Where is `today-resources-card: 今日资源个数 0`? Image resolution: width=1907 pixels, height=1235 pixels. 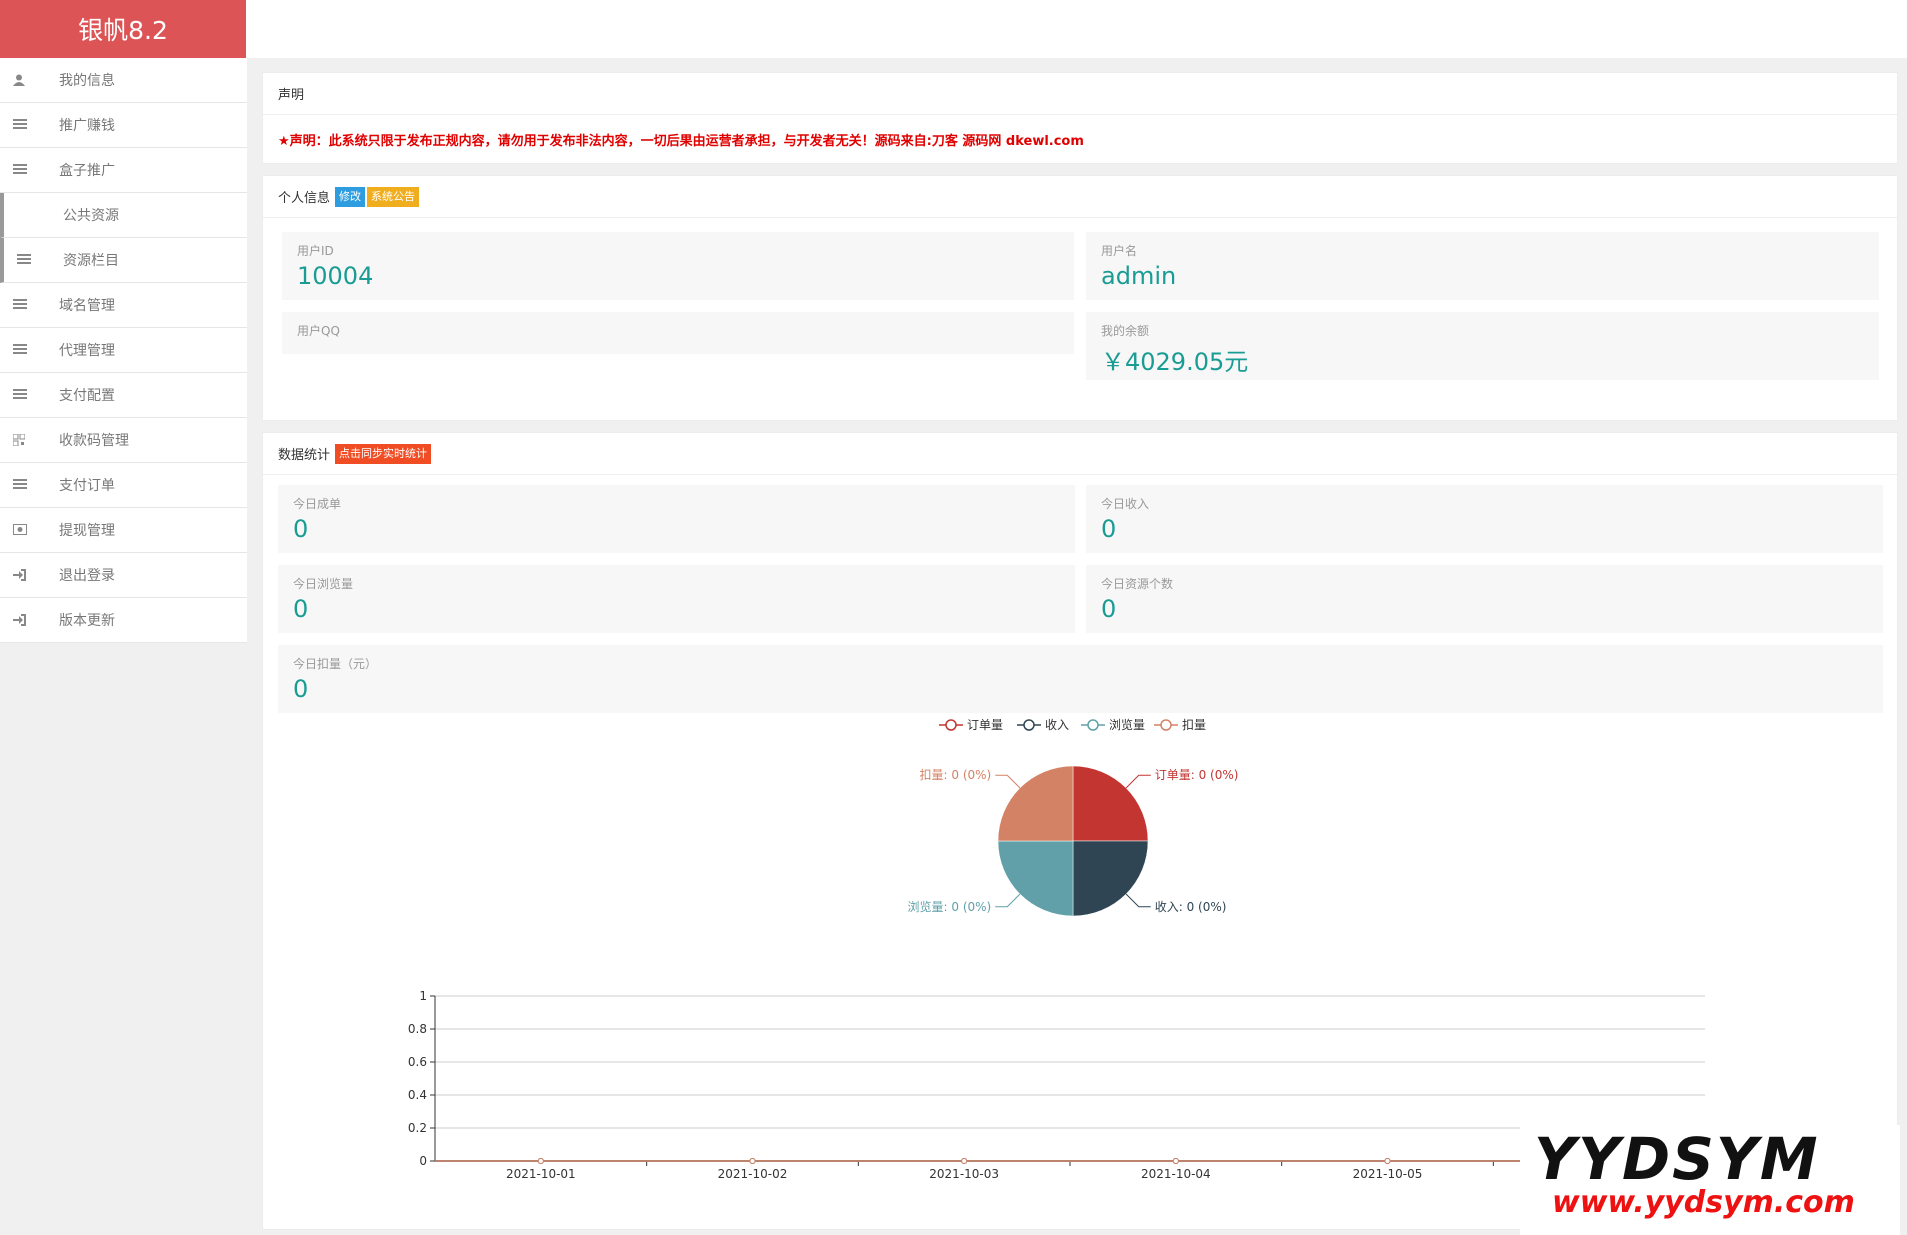
today-resources-card: 今日资源个数 0 is located at coordinates (1484, 599).